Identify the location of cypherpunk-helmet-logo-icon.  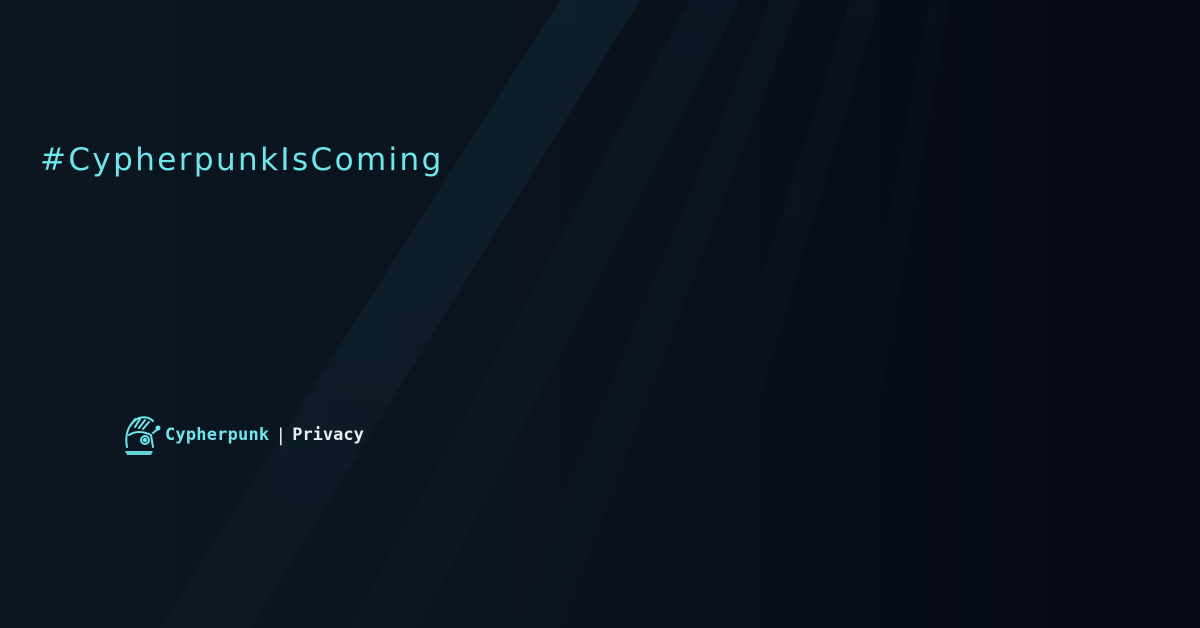
(143, 435).